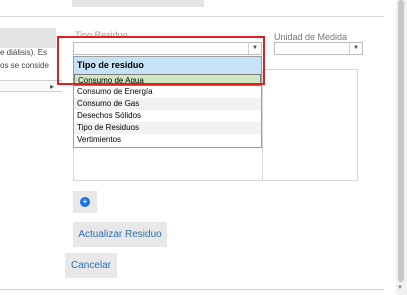  Describe the element at coordinates (167, 116) in the screenshot. I see `dropdown-option-desechos-solidos: Desechos Sólidos` at that location.